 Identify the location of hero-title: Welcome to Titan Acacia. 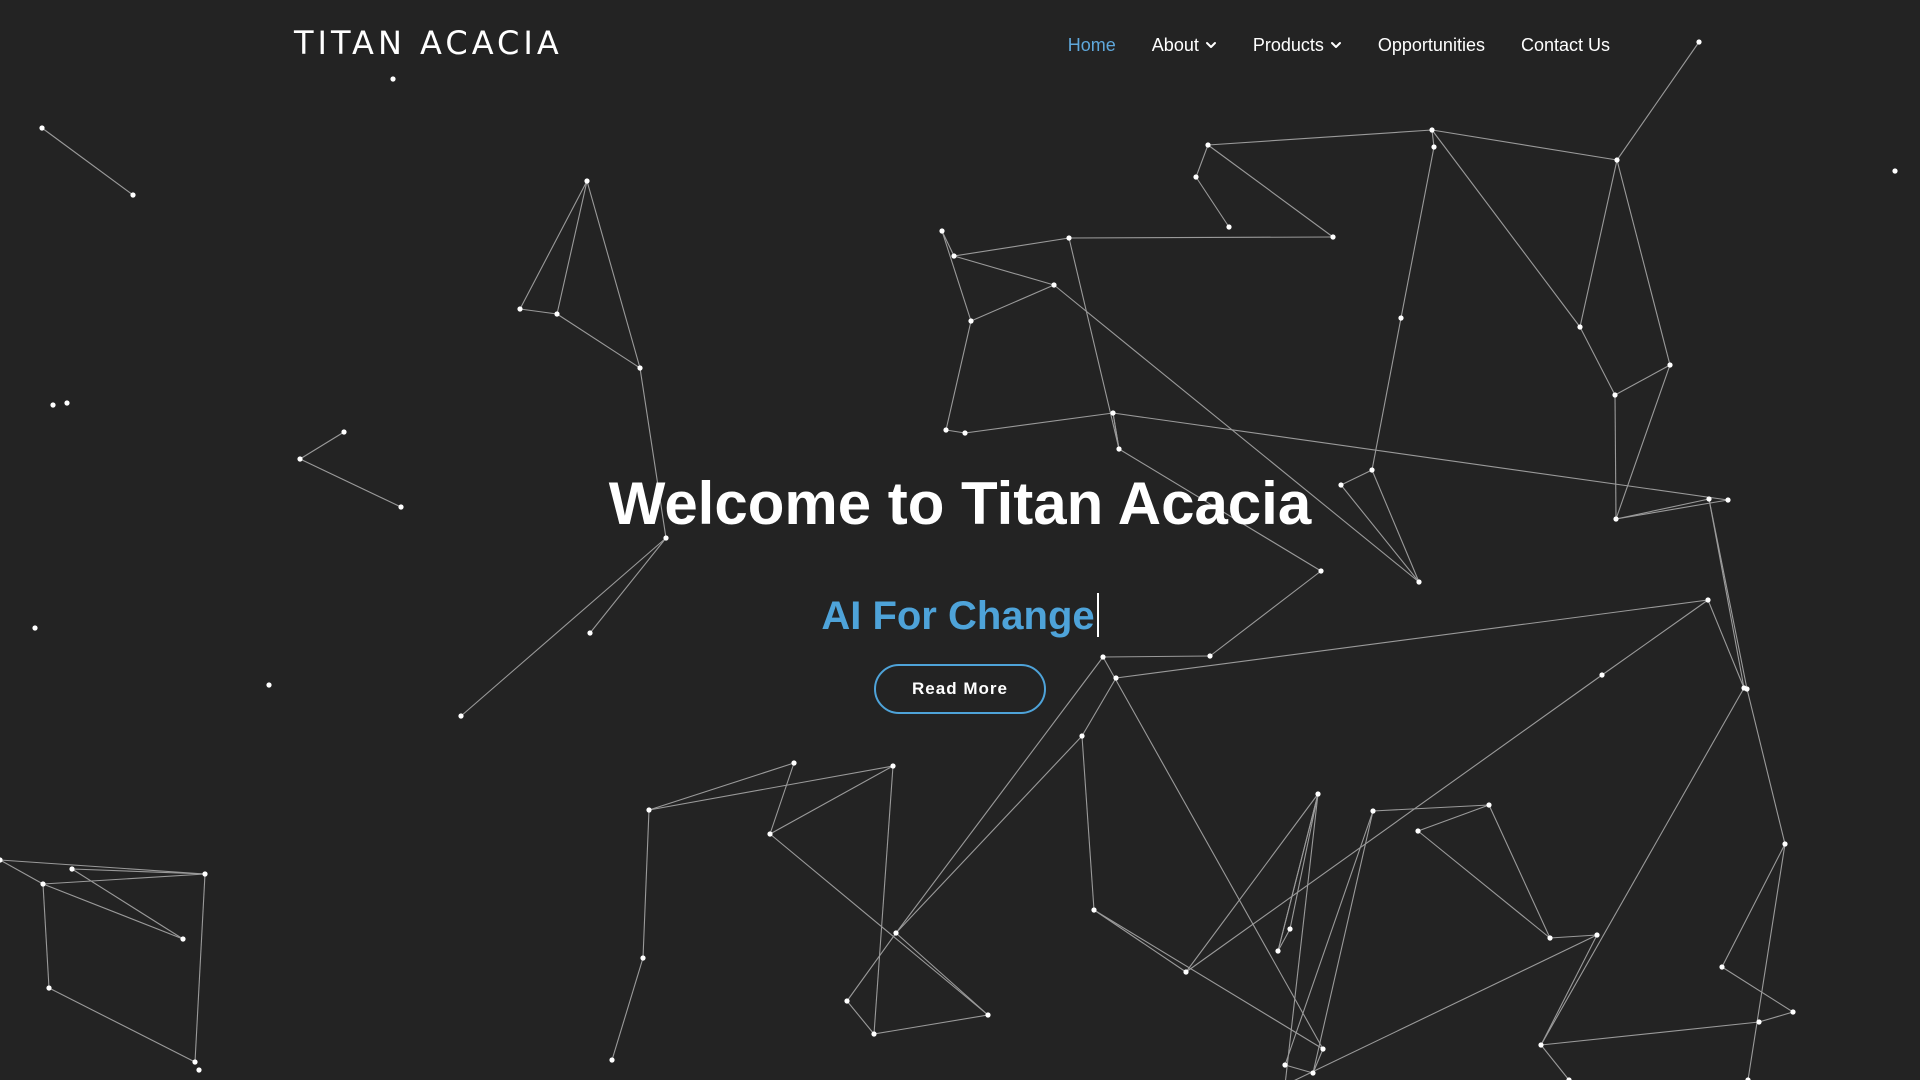
(960, 503).